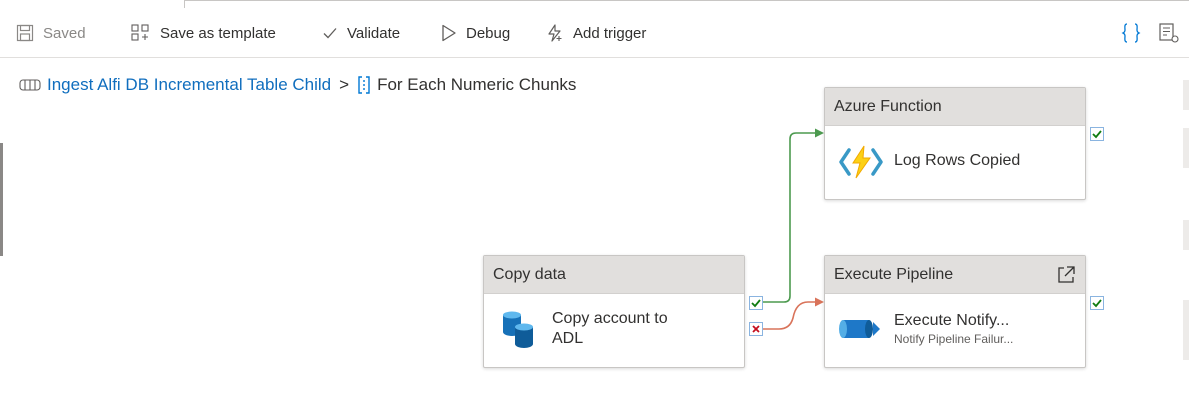 This screenshot has width=1189, height=417. I want to click on azure-function-activity: Azure Function Log Rows Copied, so click(955, 143).